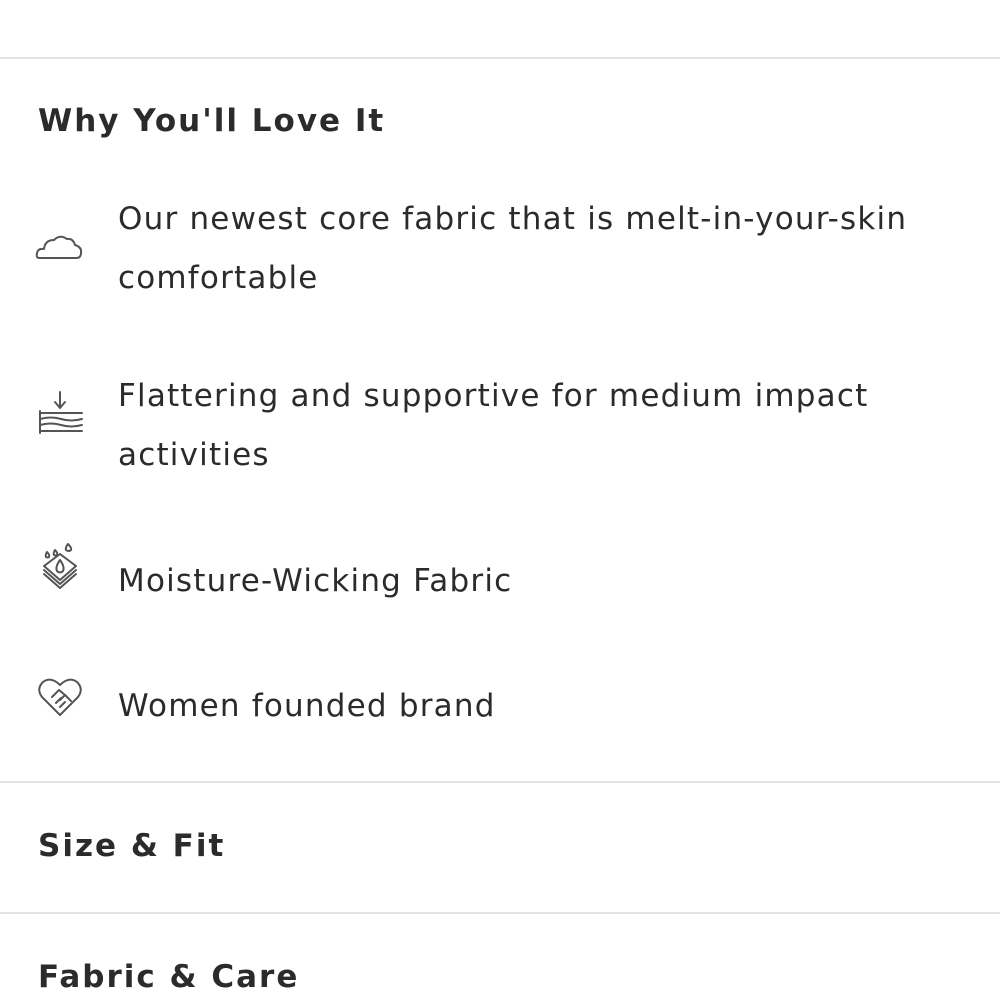 The height and width of the screenshot is (1000, 1000). Describe the element at coordinates (500, 58) in the screenshot. I see `top-divider` at that location.